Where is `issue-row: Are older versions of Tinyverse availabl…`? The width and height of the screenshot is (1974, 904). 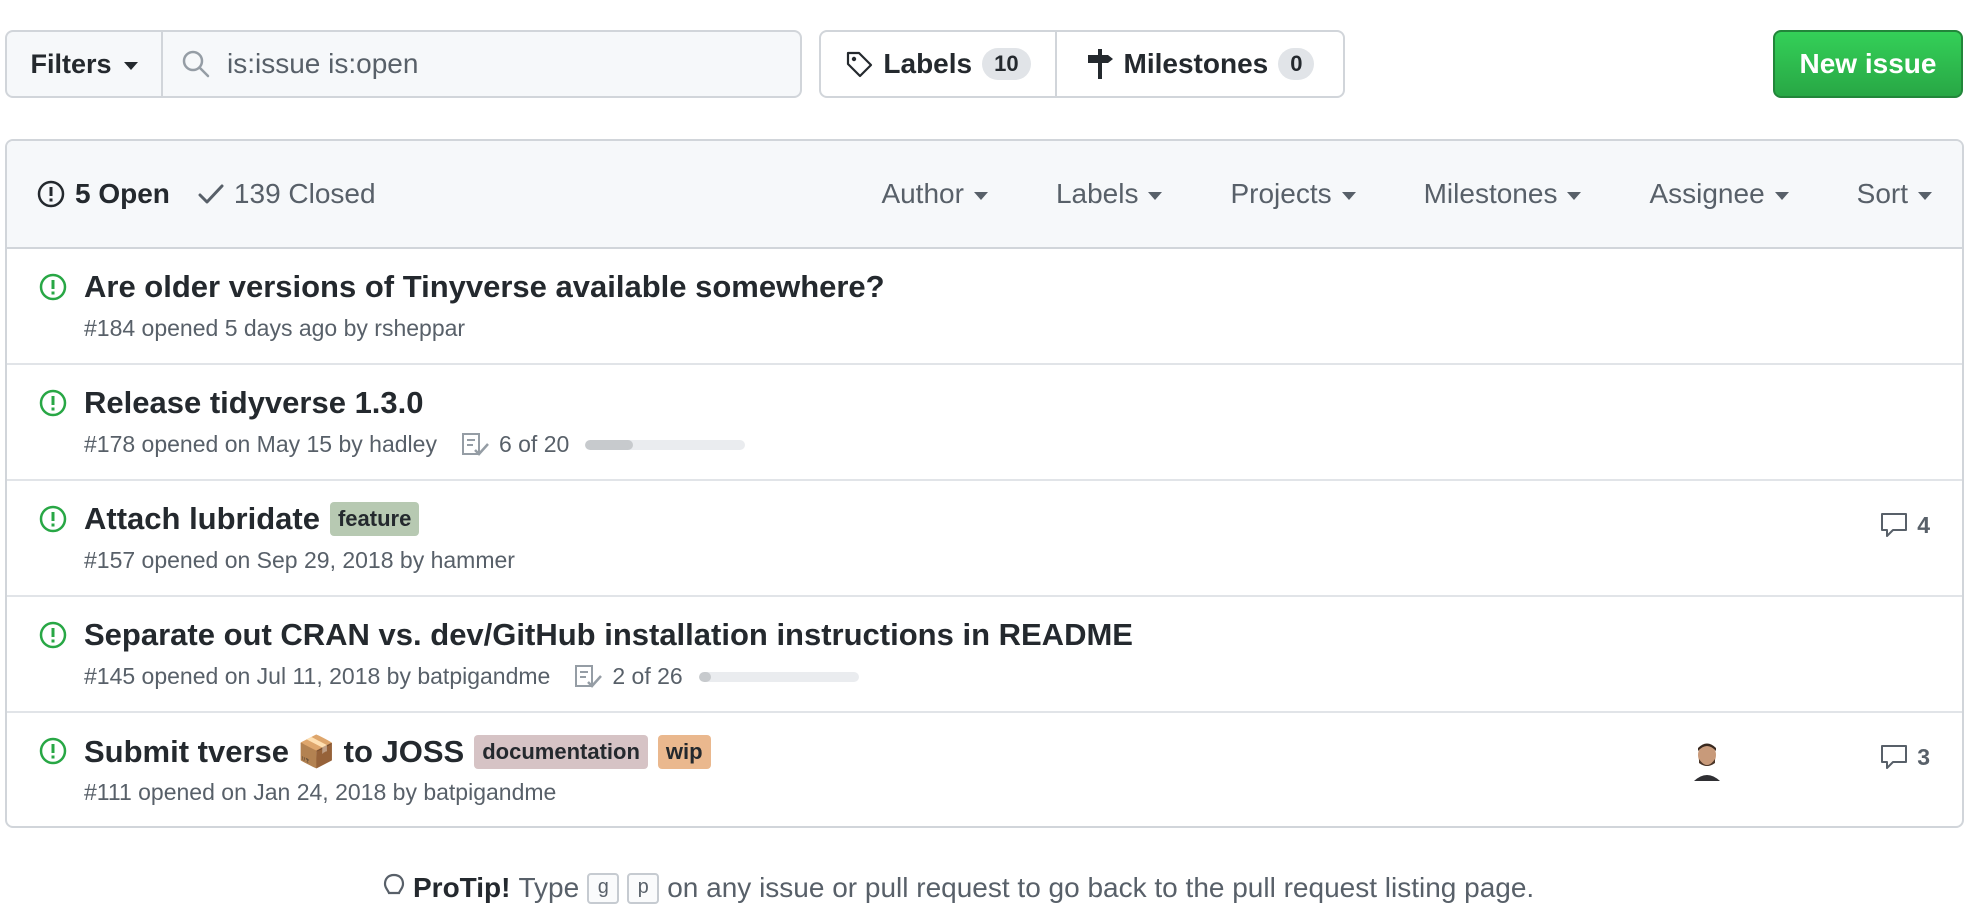 issue-row: Are older versions of Tinyverse availabl… is located at coordinates (984, 307).